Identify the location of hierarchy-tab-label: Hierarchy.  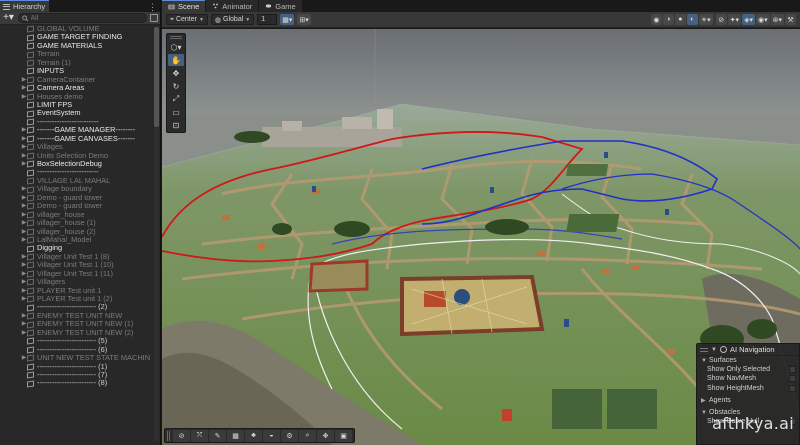
(29, 6).